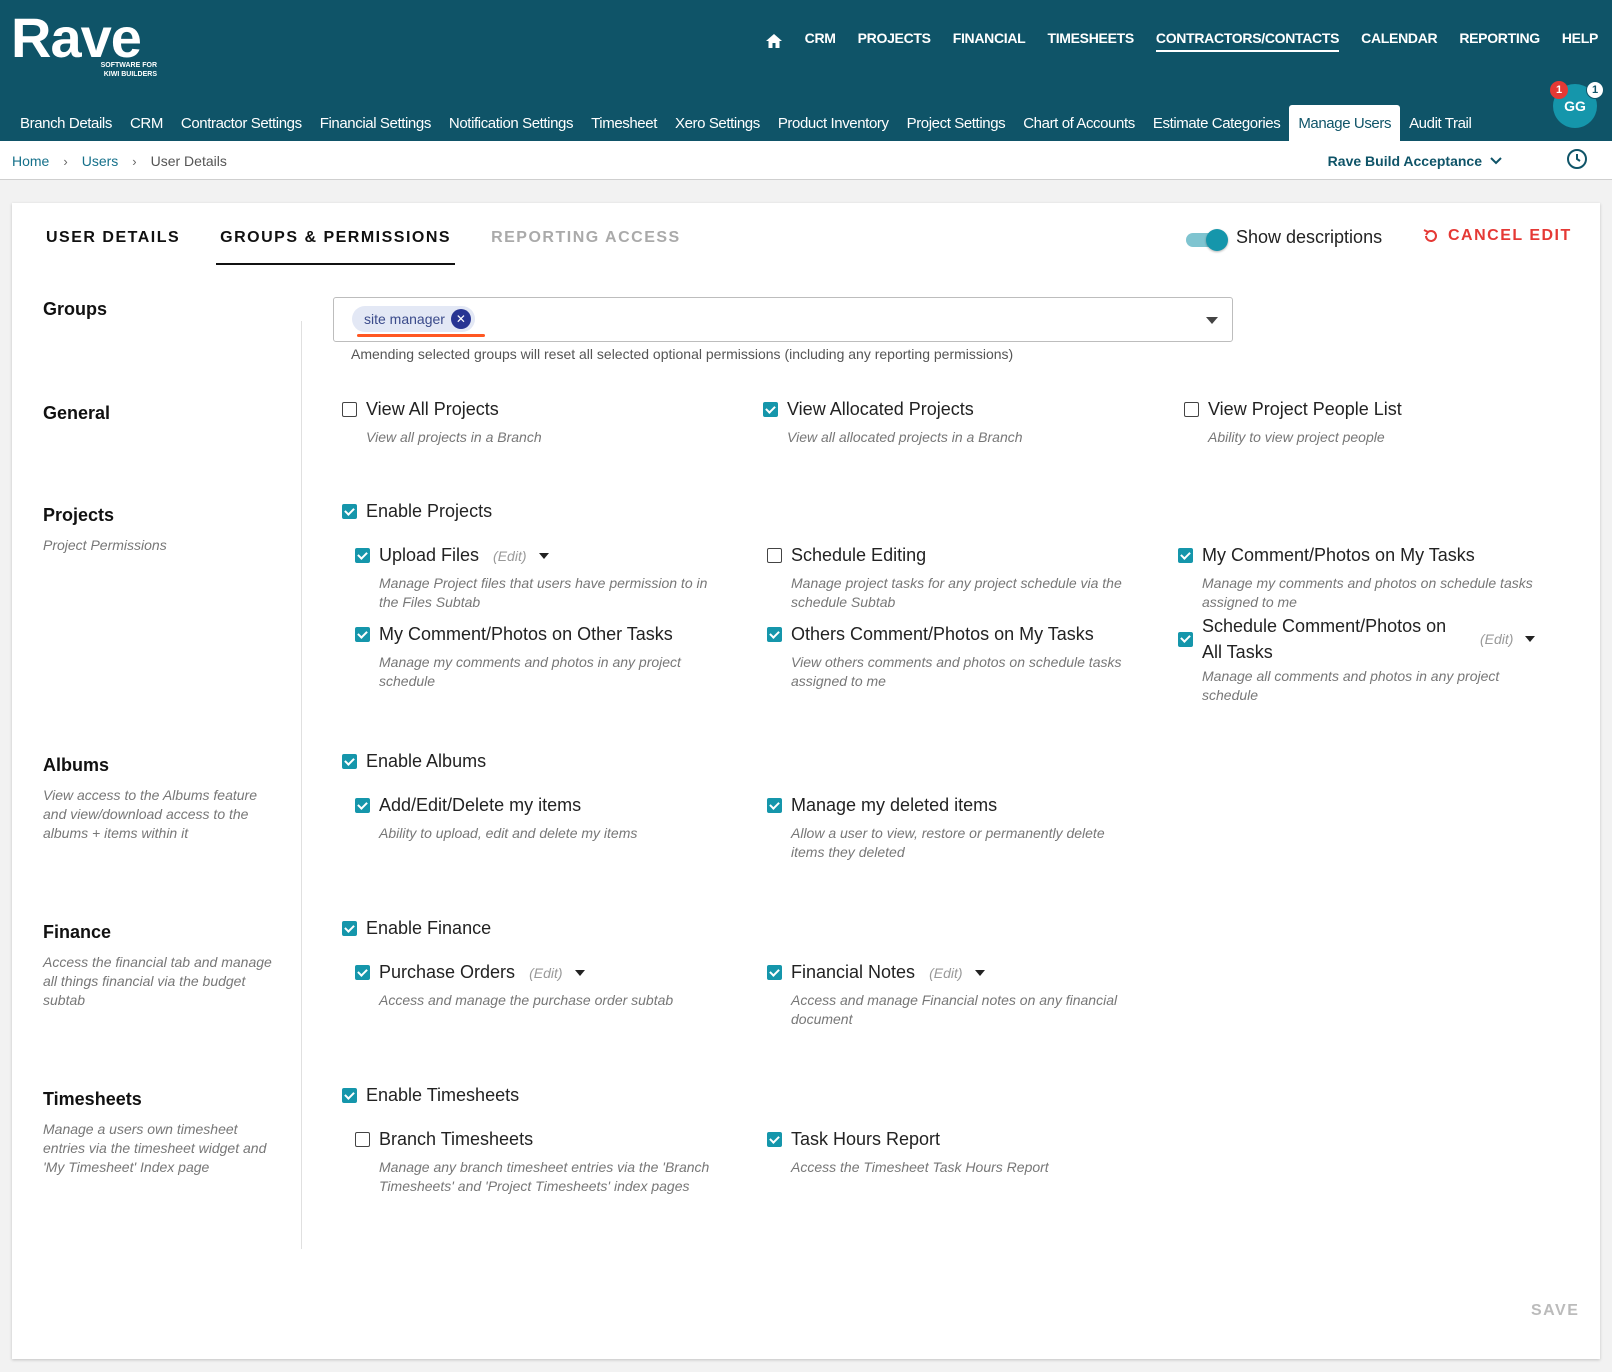  I want to click on undo-icon, so click(1430, 235).